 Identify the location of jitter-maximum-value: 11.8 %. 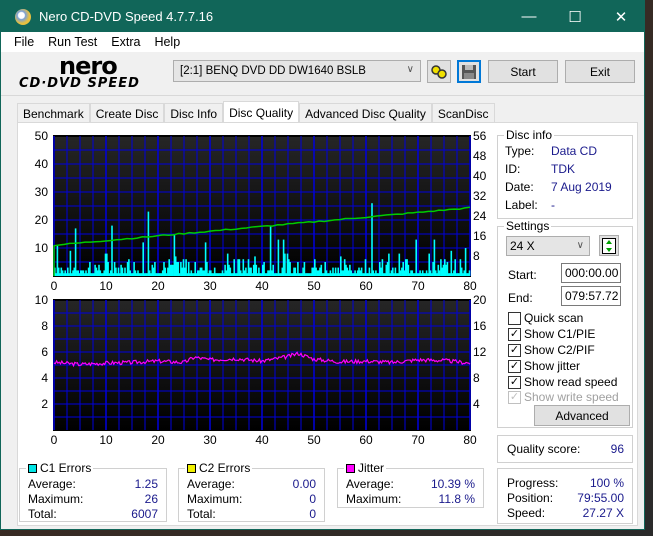
(456, 499).